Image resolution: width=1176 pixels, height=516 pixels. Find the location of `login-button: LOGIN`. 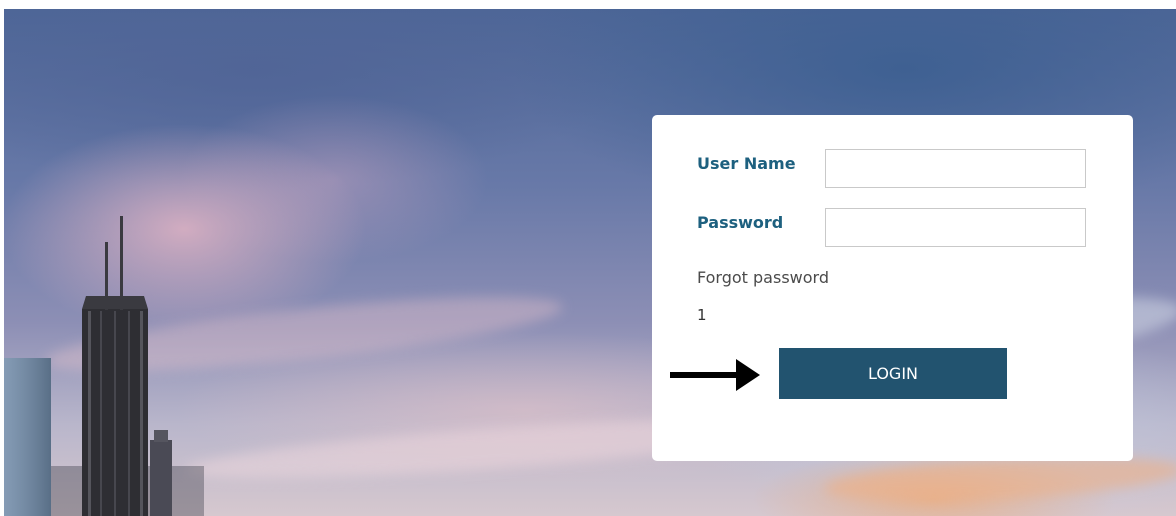

login-button: LOGIN is located at coordinates (893, 373).